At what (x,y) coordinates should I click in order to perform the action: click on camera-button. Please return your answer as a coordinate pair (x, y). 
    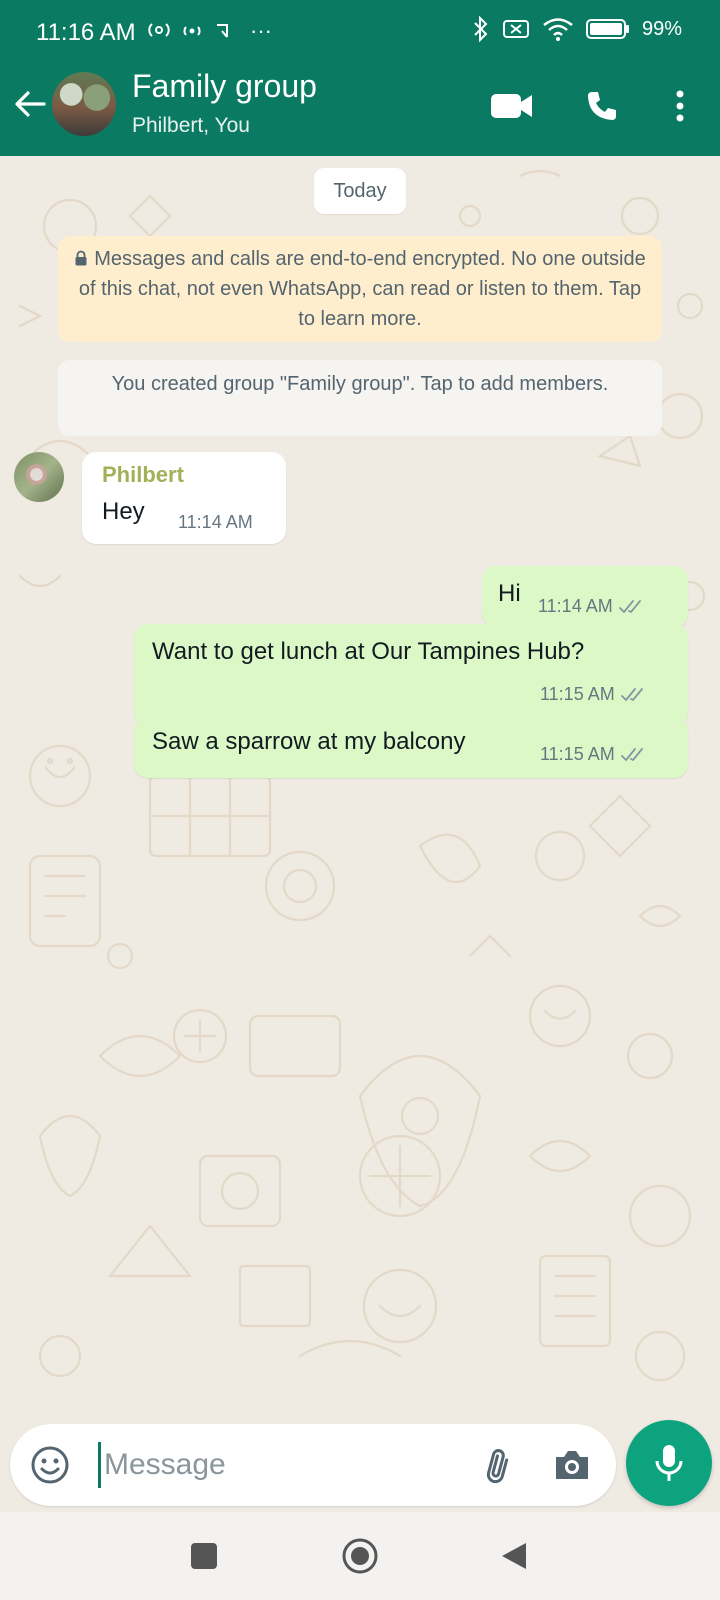
    Looking at the image, I should click on (572, 1465).